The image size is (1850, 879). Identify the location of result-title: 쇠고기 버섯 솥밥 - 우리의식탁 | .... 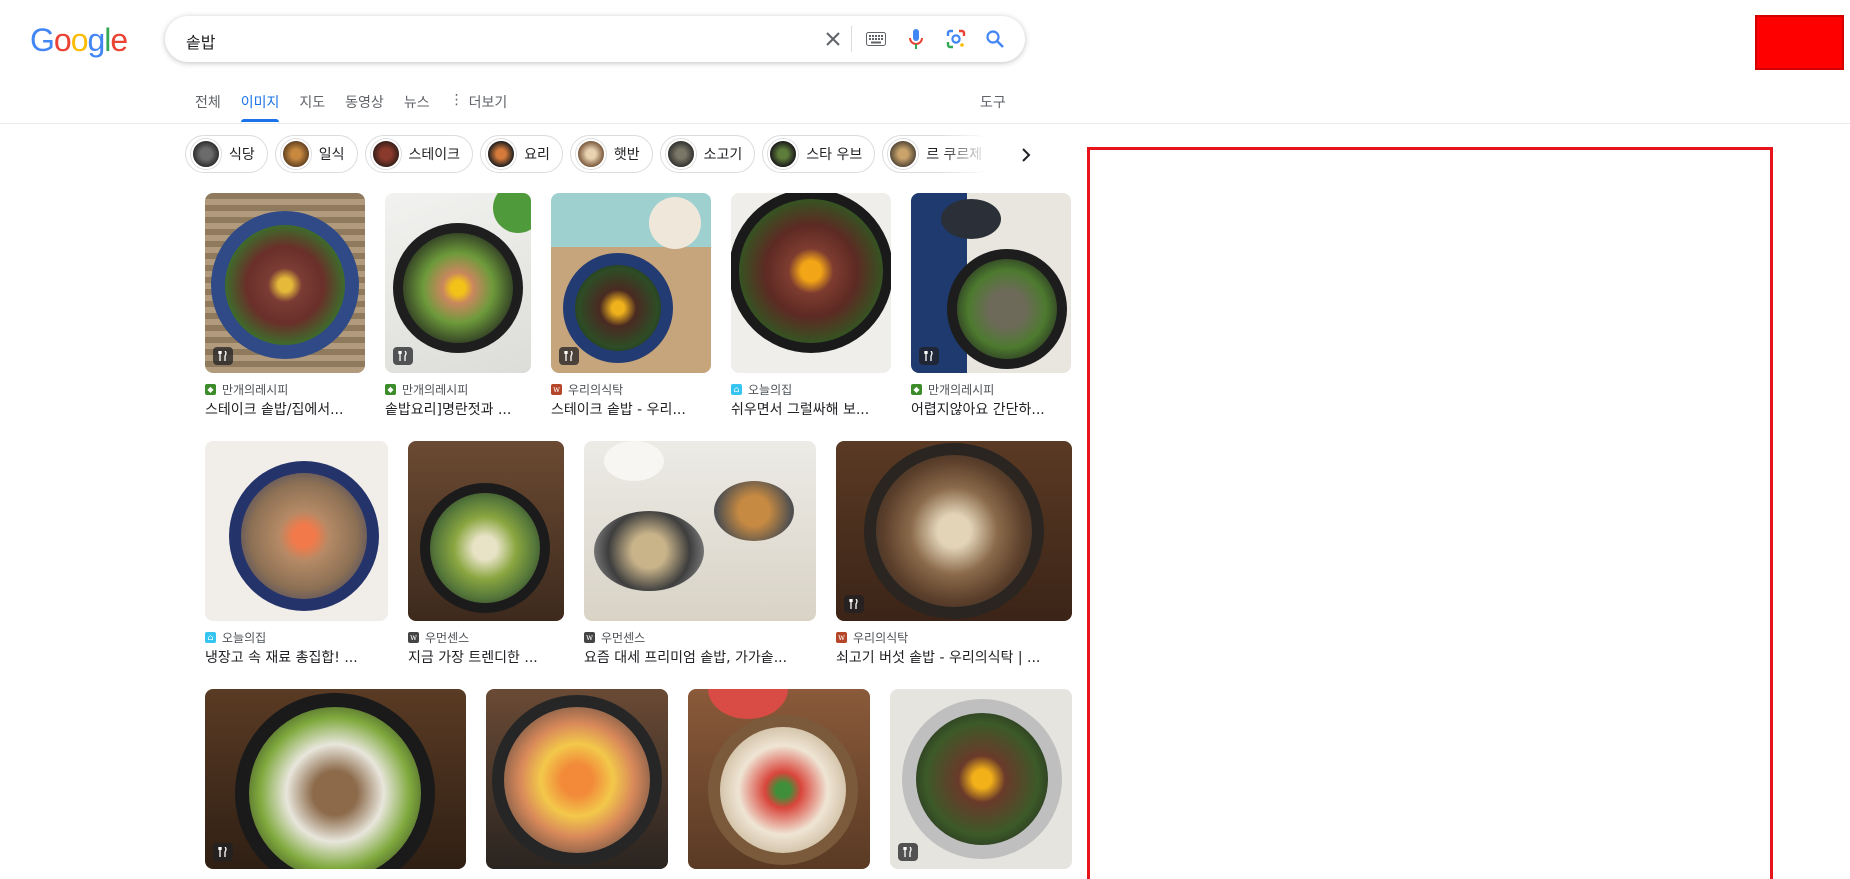
(954, 658).